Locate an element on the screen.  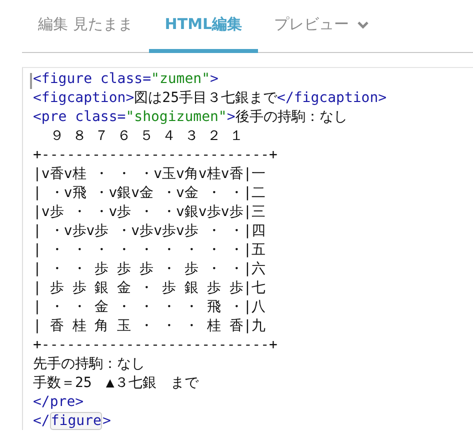
code-line: | ・v歩v歩 ・v歩v歩v歩 ・ ・|四 is located at coordinates (149, 231).